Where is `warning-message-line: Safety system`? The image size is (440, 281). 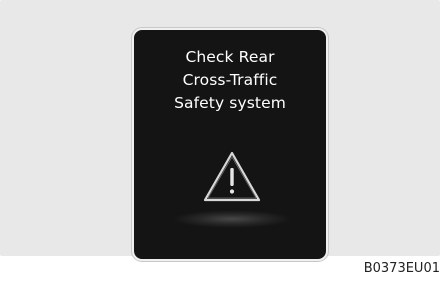 warning-message-line: Safety system is located at coordinates (230, 103).